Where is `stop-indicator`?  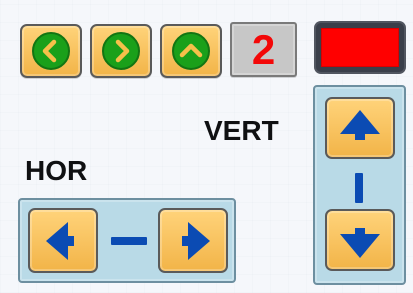
stop-indicator is located at coordinates (360, 47).